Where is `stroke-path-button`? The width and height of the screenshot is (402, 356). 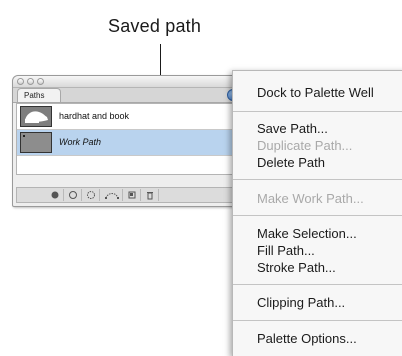
stroke-path-button is located at coordinates (73, 195).